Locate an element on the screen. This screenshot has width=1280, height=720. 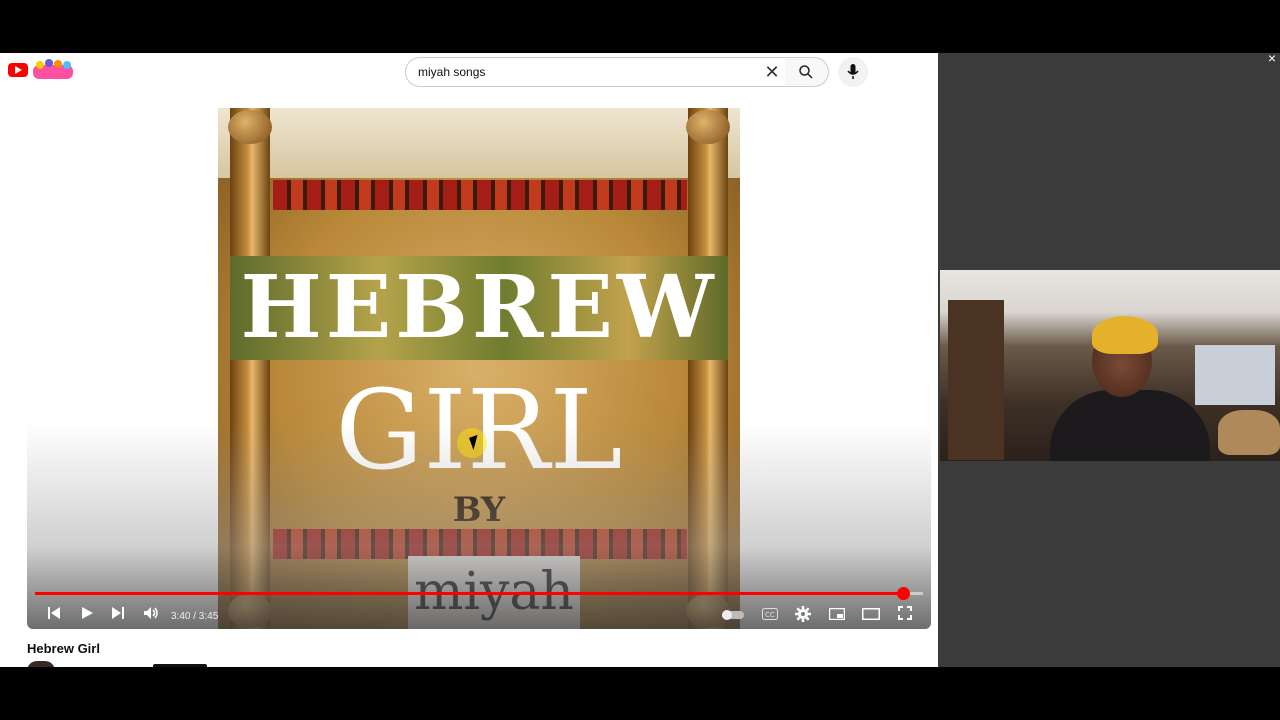
webcam-video is located at coordinates (1110, 365).